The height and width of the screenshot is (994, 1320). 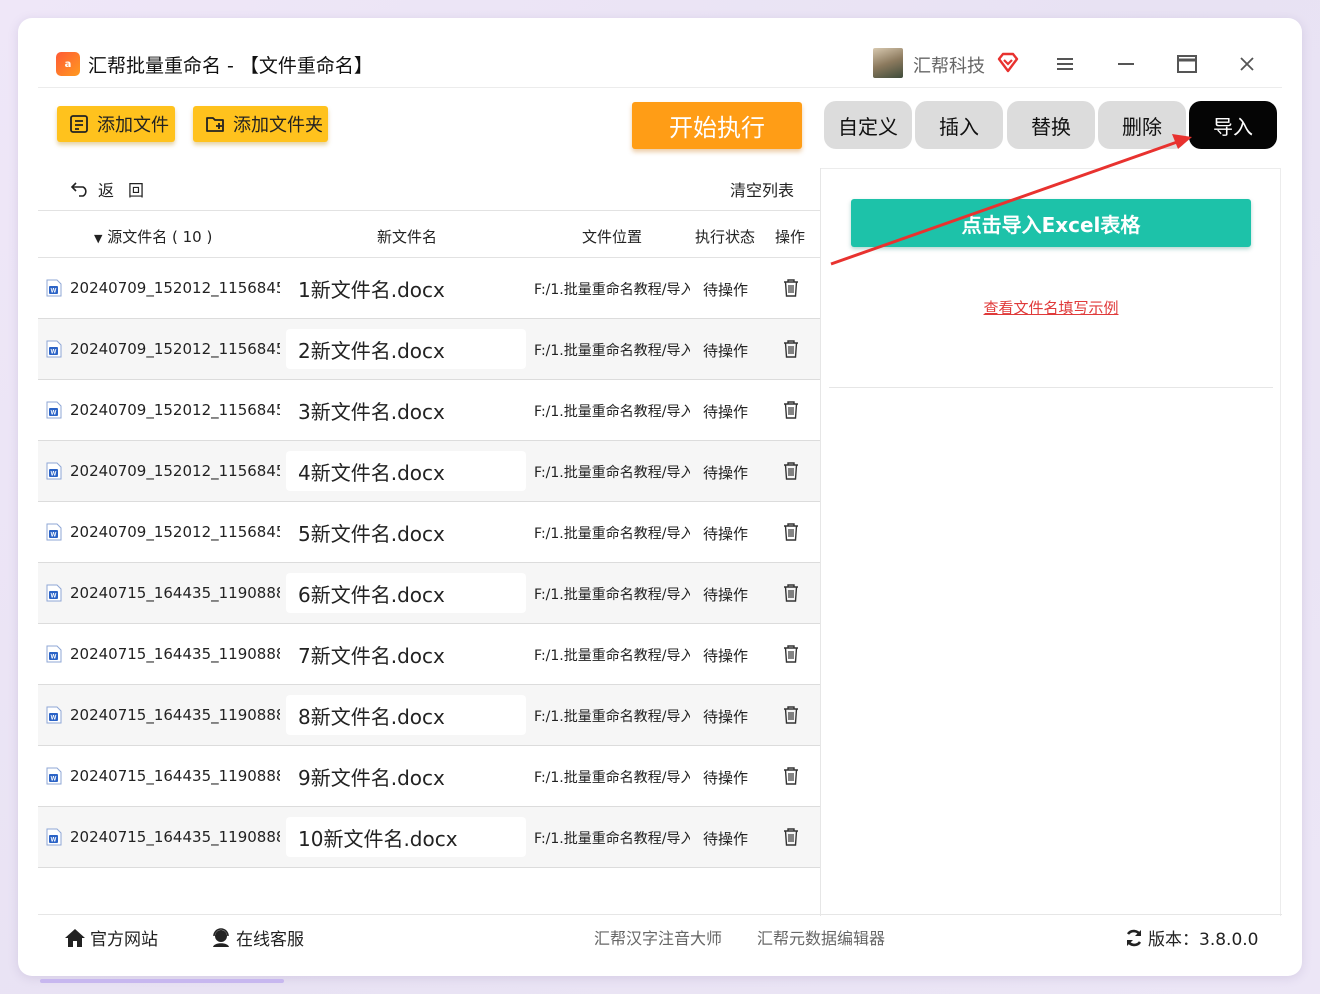 I want to click on col-source: ▼ 源文件名 ( 10 ), so click(x=153, y=236).